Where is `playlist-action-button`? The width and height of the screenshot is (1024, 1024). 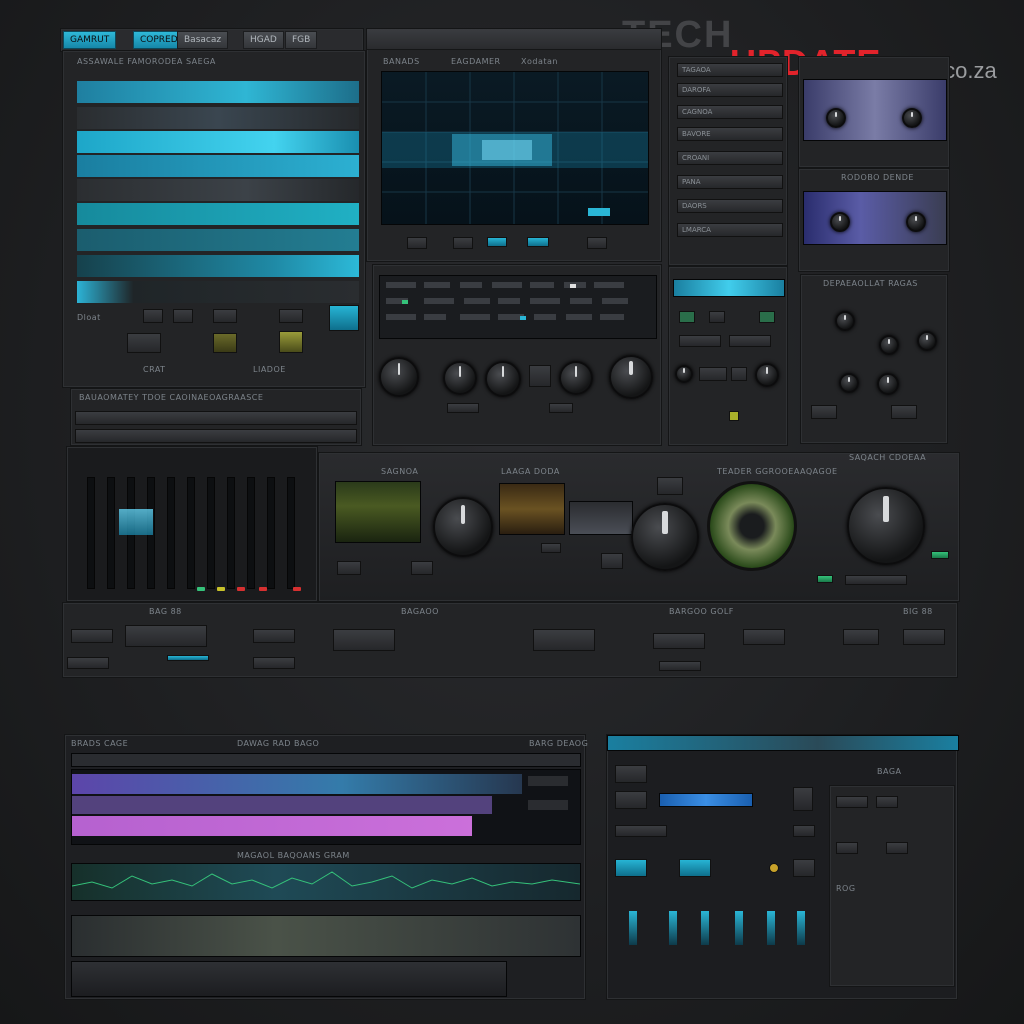
playlist-action-button is located at coordinates (344, 318).